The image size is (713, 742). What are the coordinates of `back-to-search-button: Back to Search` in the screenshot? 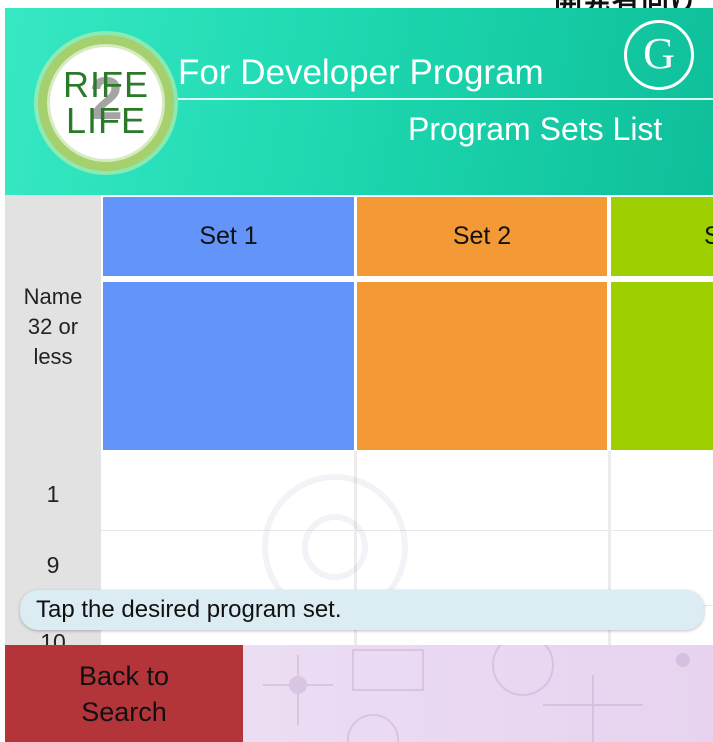 It's located at (124, 693).